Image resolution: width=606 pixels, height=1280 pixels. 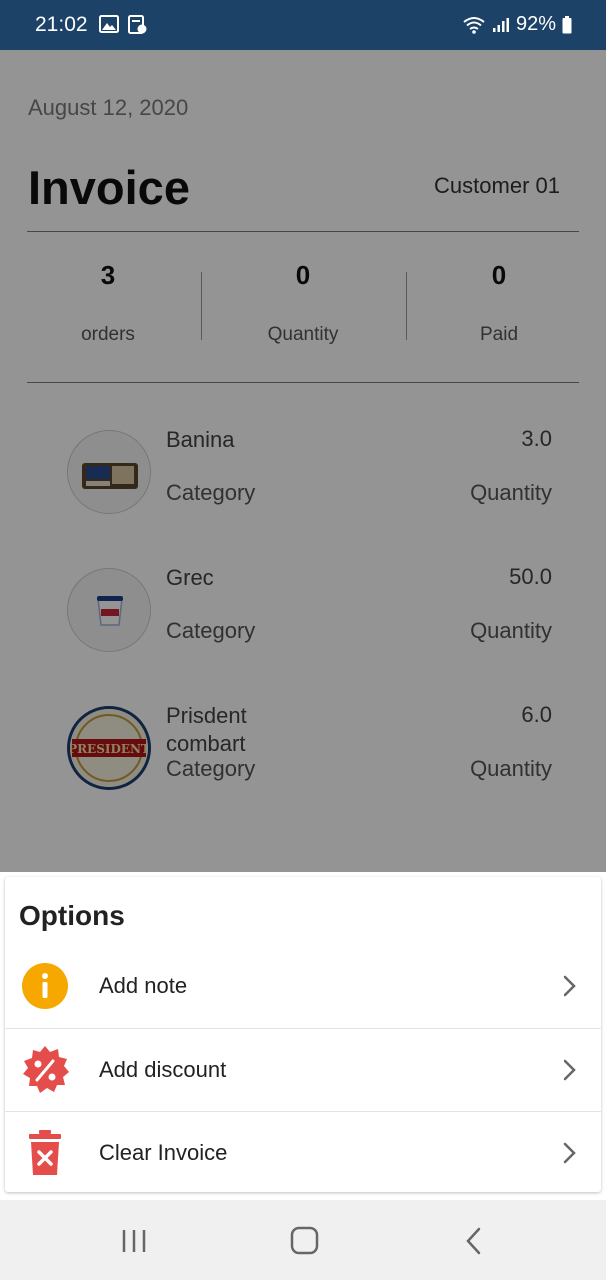 I want to click on trash-icon, so click(x=45, y=1152).